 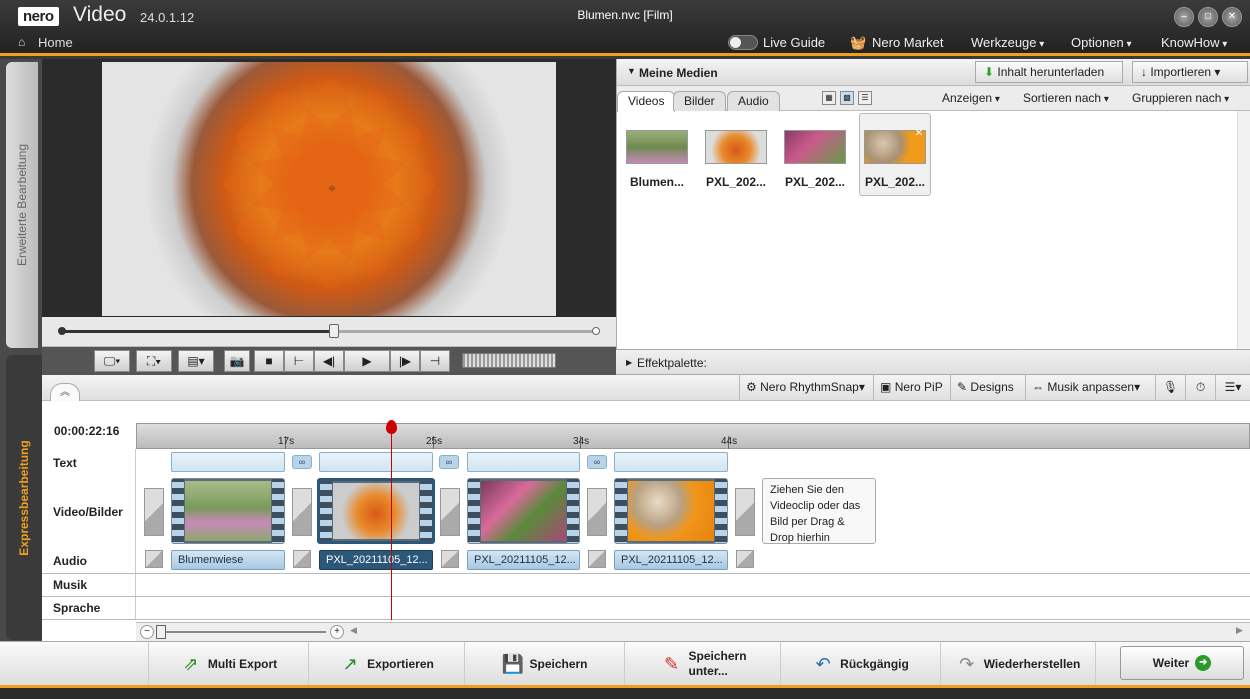 What do you see at coordinates (646, 101) in the screenshot?
I see `tab-videos: Videos` at bounding box center [646, 101].